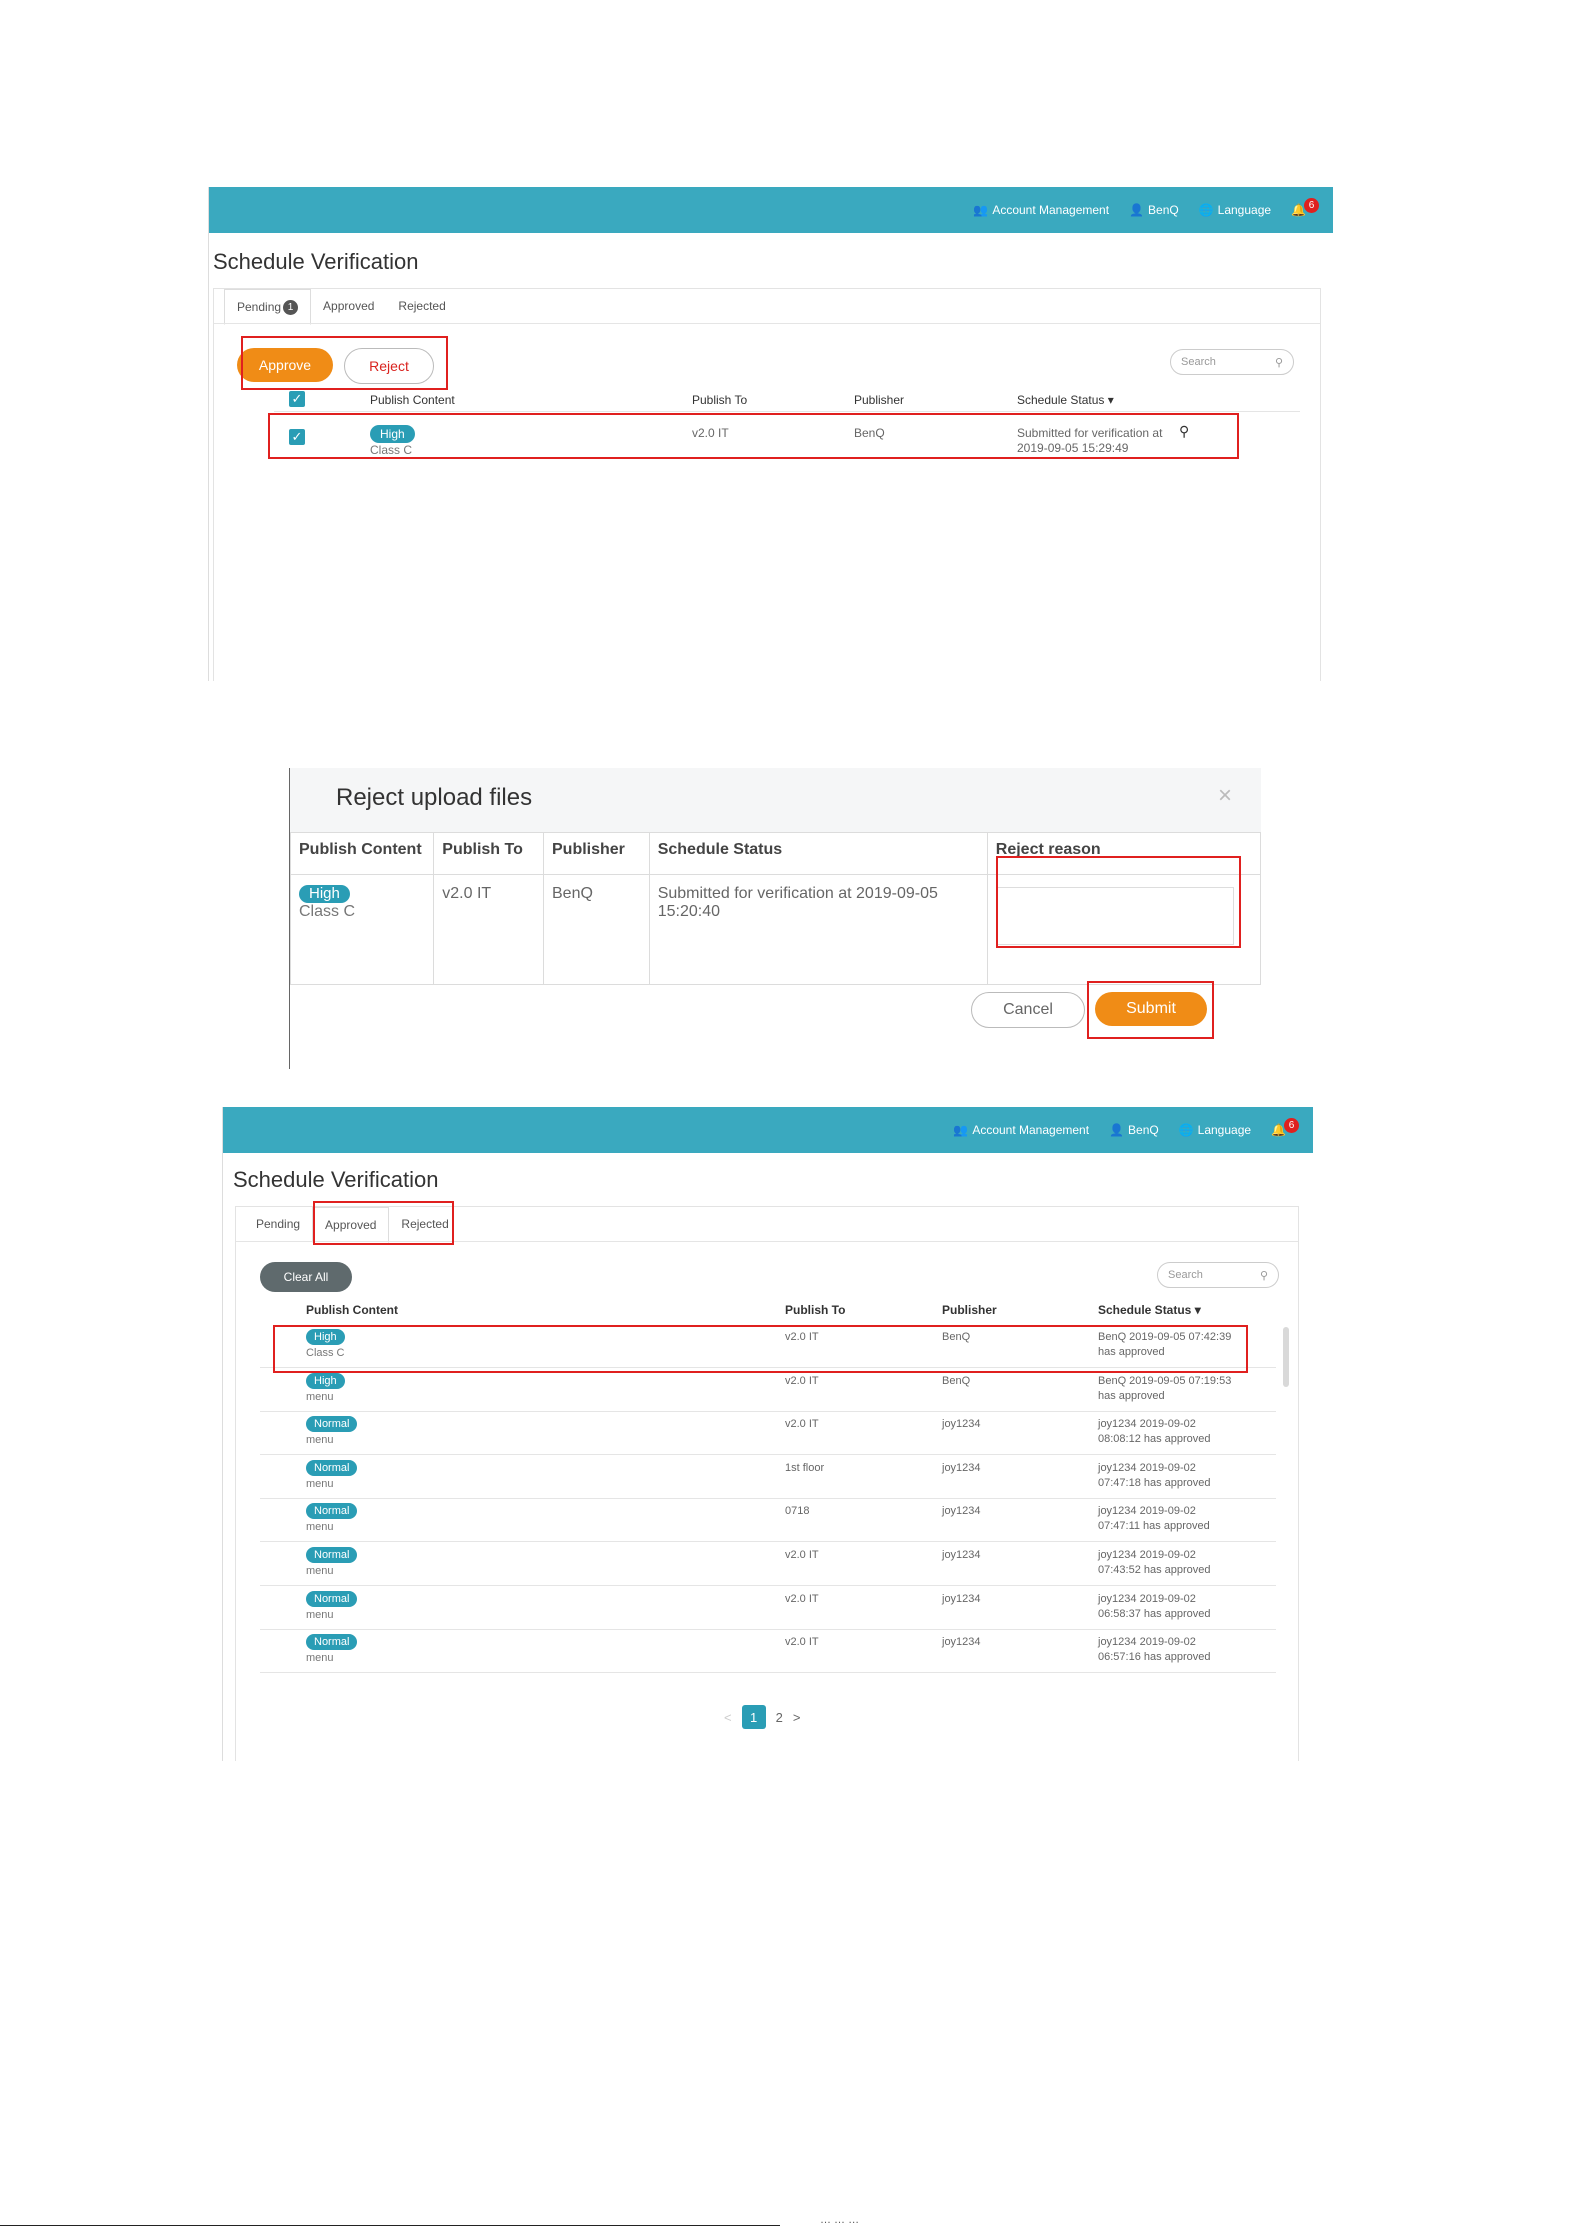 The height and width of the screenshot is (2230, 1576). I want to click on header-schedule-status: Schedule Status, so click(818, 853).